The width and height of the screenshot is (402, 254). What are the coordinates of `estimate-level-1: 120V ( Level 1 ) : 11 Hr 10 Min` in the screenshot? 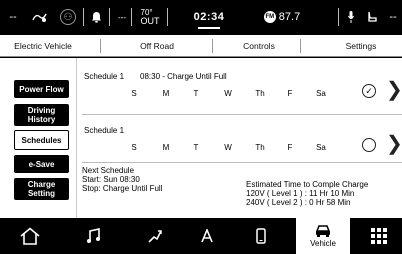 It's located at (300, 193).